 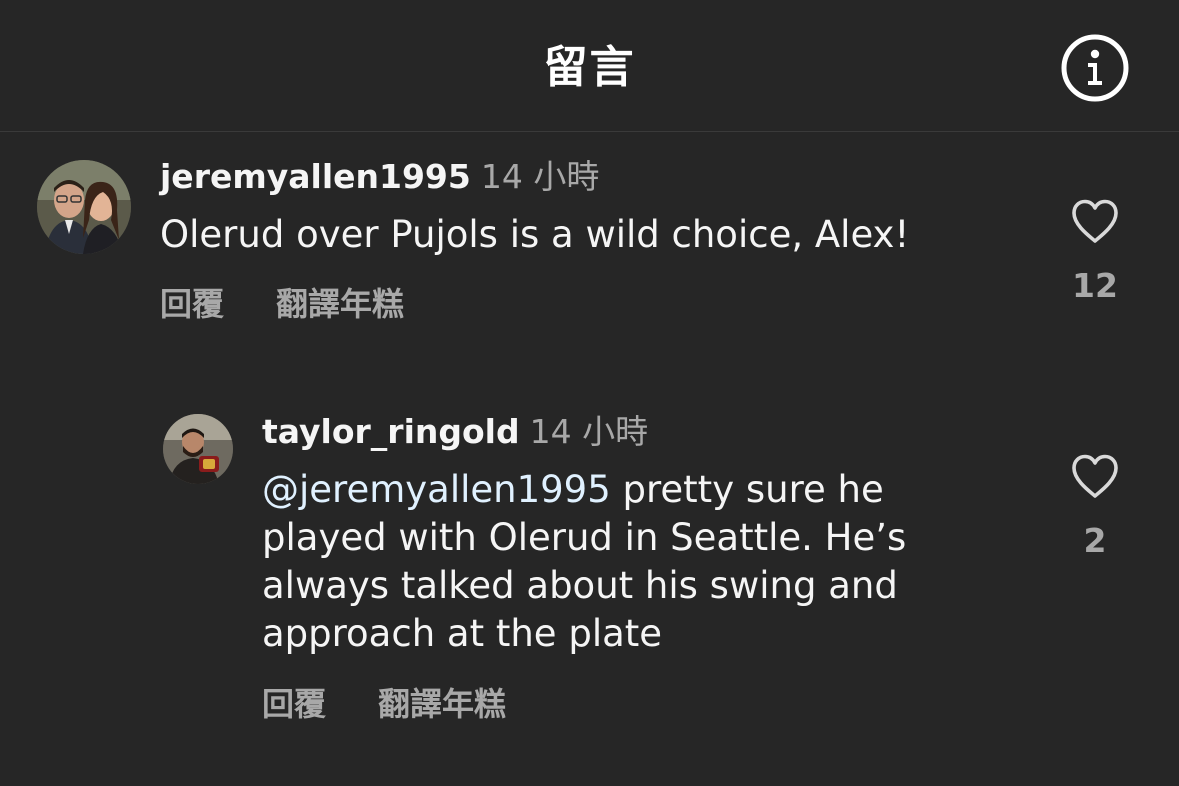 What do you see at coordinates (1095, 540) in the screenshot?
I see `like-count: 2` at bounding box center [1095, 540].